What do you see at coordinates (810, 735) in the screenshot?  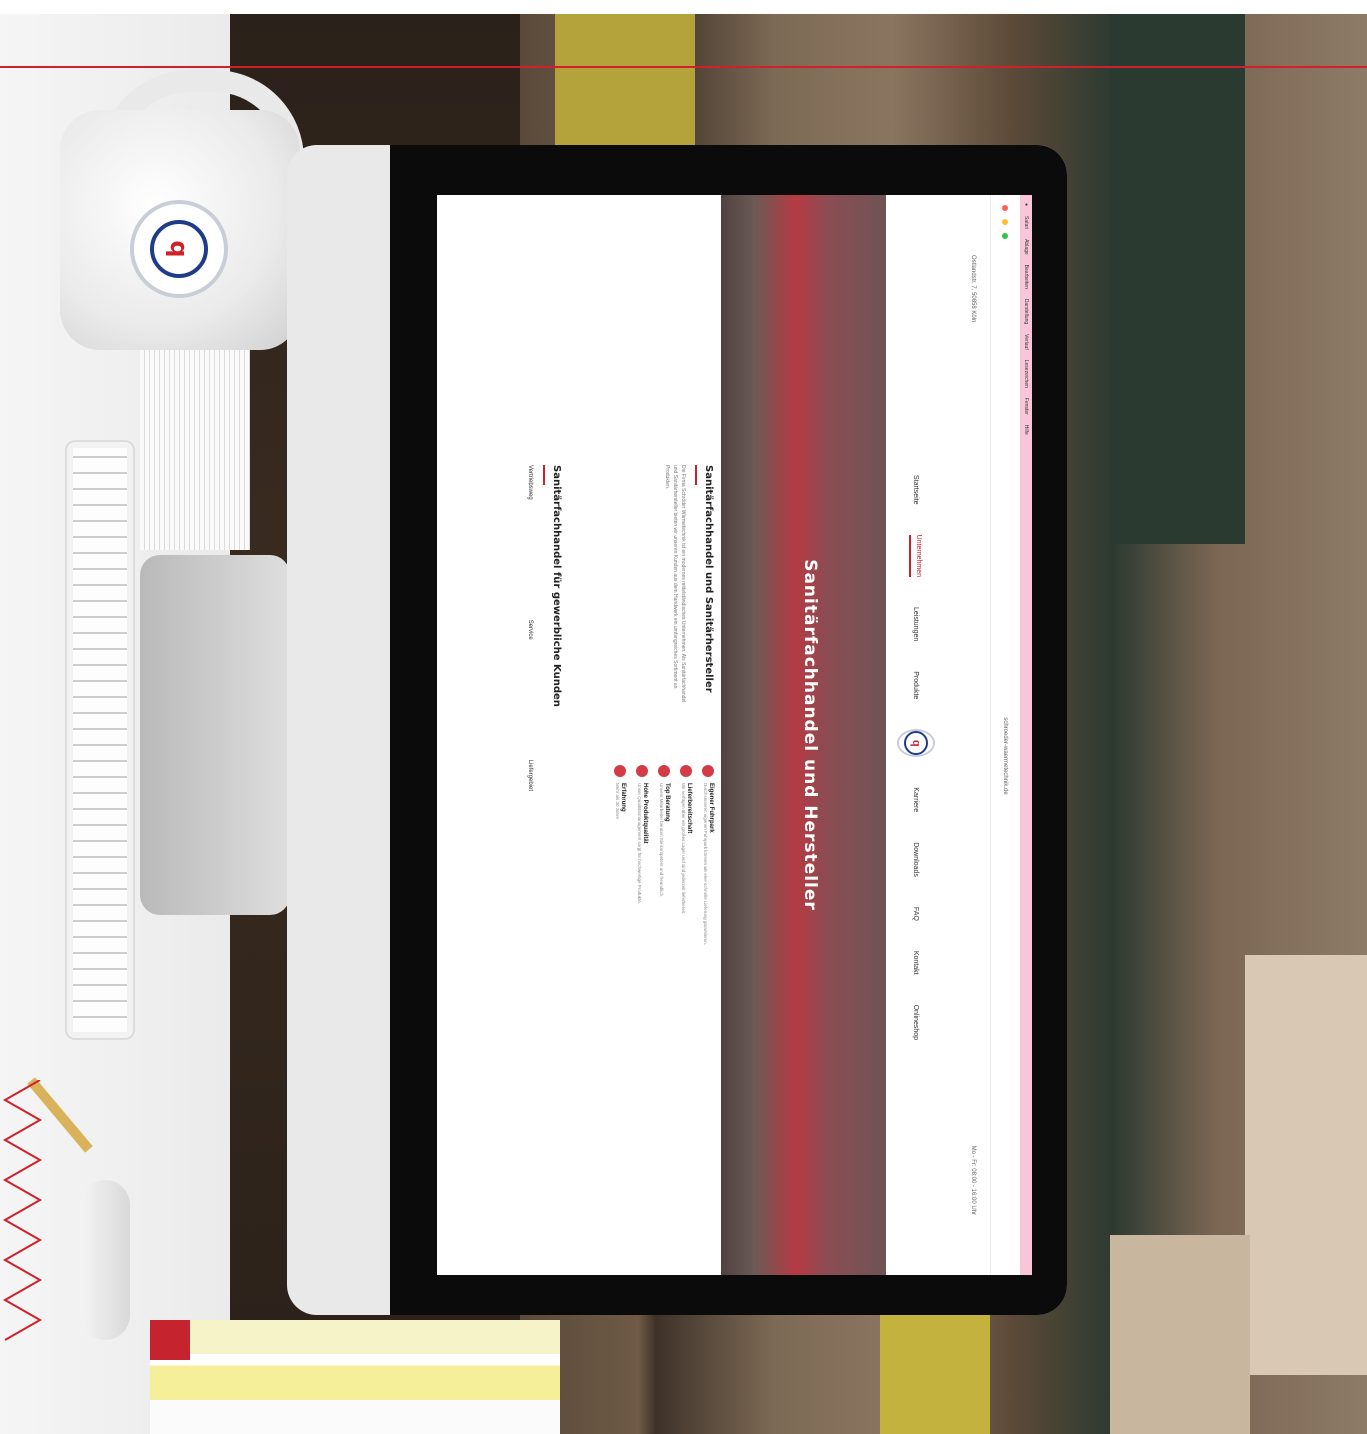 I see `hero-title: Sanitärfachhandel und Hersteller` at bounding box center [810, 735].